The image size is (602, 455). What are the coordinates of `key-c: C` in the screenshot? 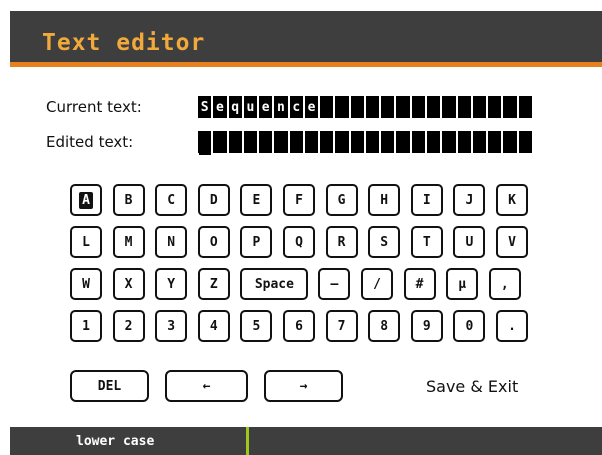 It's located at (171, 200).